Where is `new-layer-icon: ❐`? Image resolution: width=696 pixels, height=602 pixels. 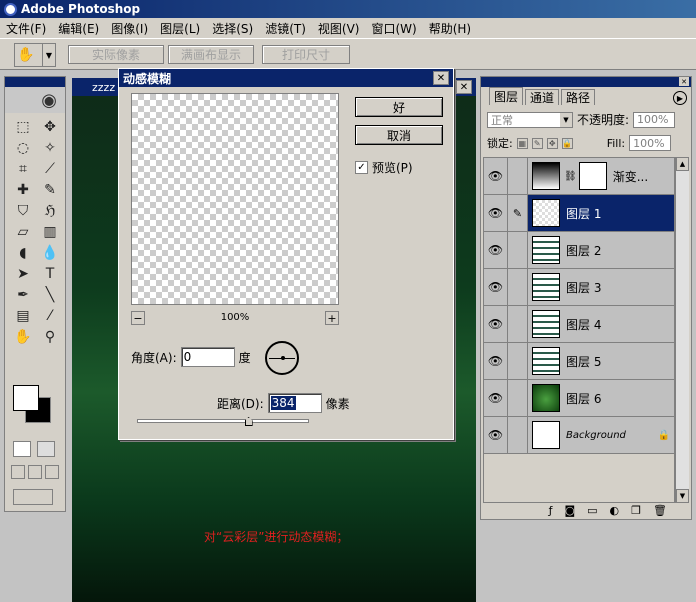 new-layer-icon: ❐ is located at coordinates (636, 510).